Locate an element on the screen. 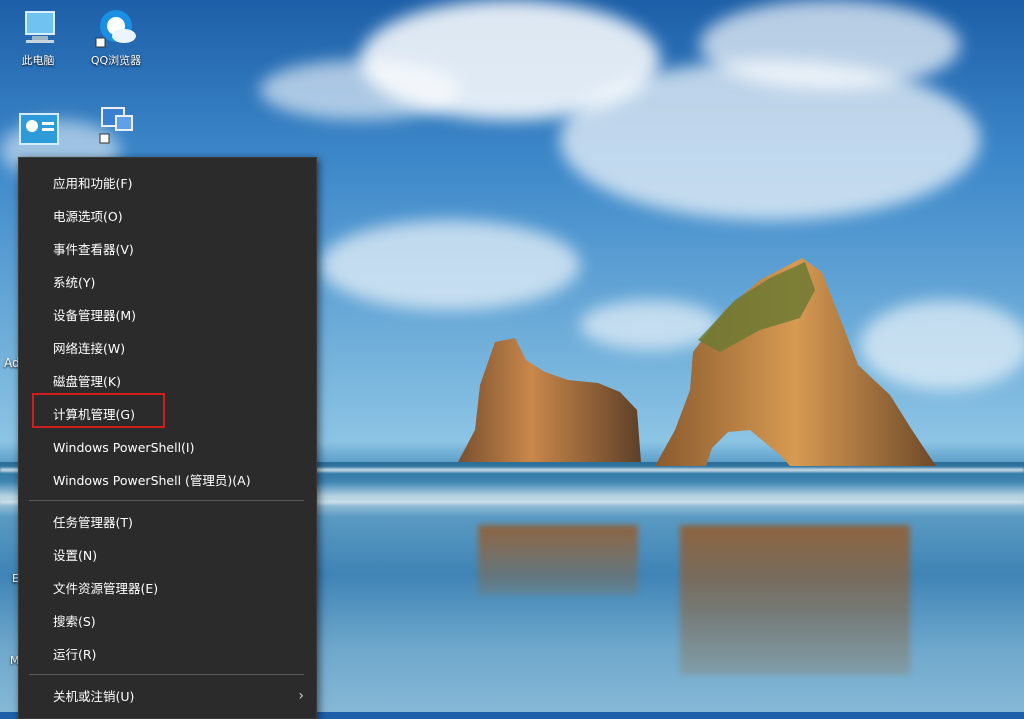  desktop-icon-network is located at coordinates (116, 126).